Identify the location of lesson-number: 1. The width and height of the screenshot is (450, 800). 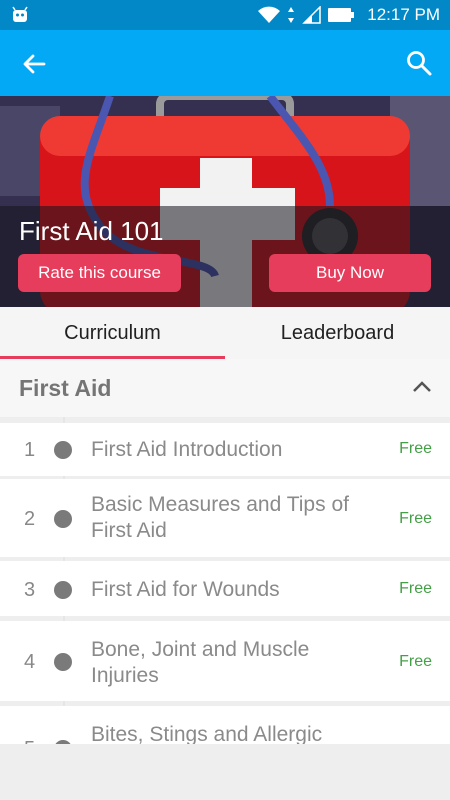
(30, 450).